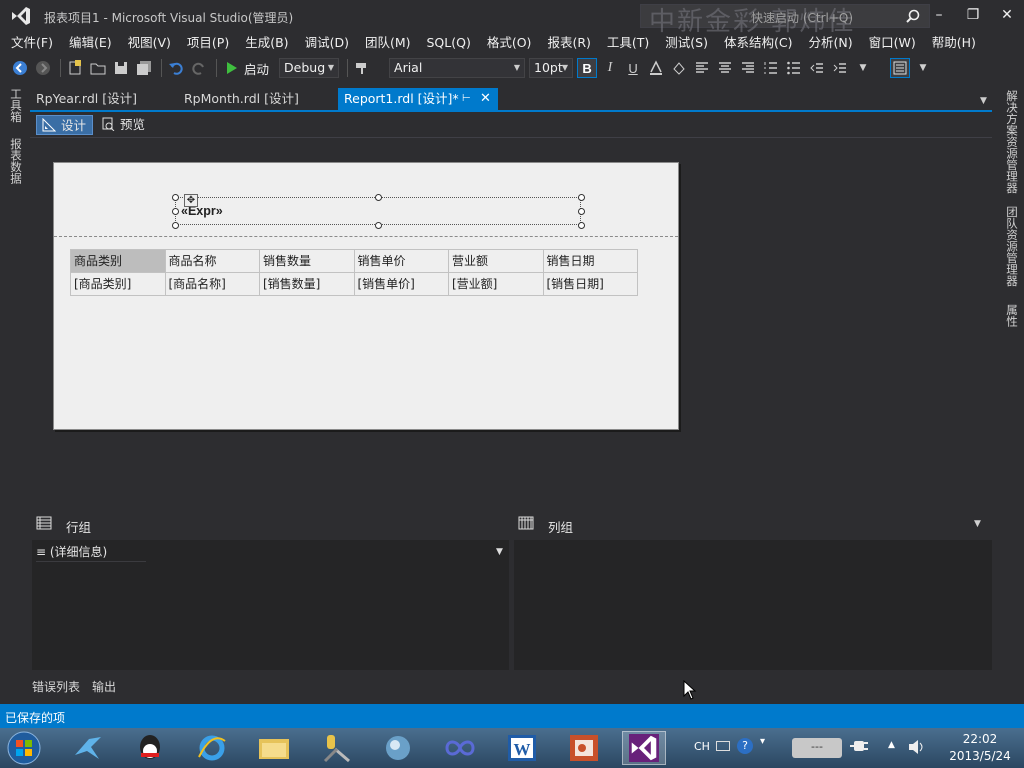 Image resolution: width=1024 pixels, height=768 pixels. I want to click on tray-options-icon: ▾, so click(762, 741).